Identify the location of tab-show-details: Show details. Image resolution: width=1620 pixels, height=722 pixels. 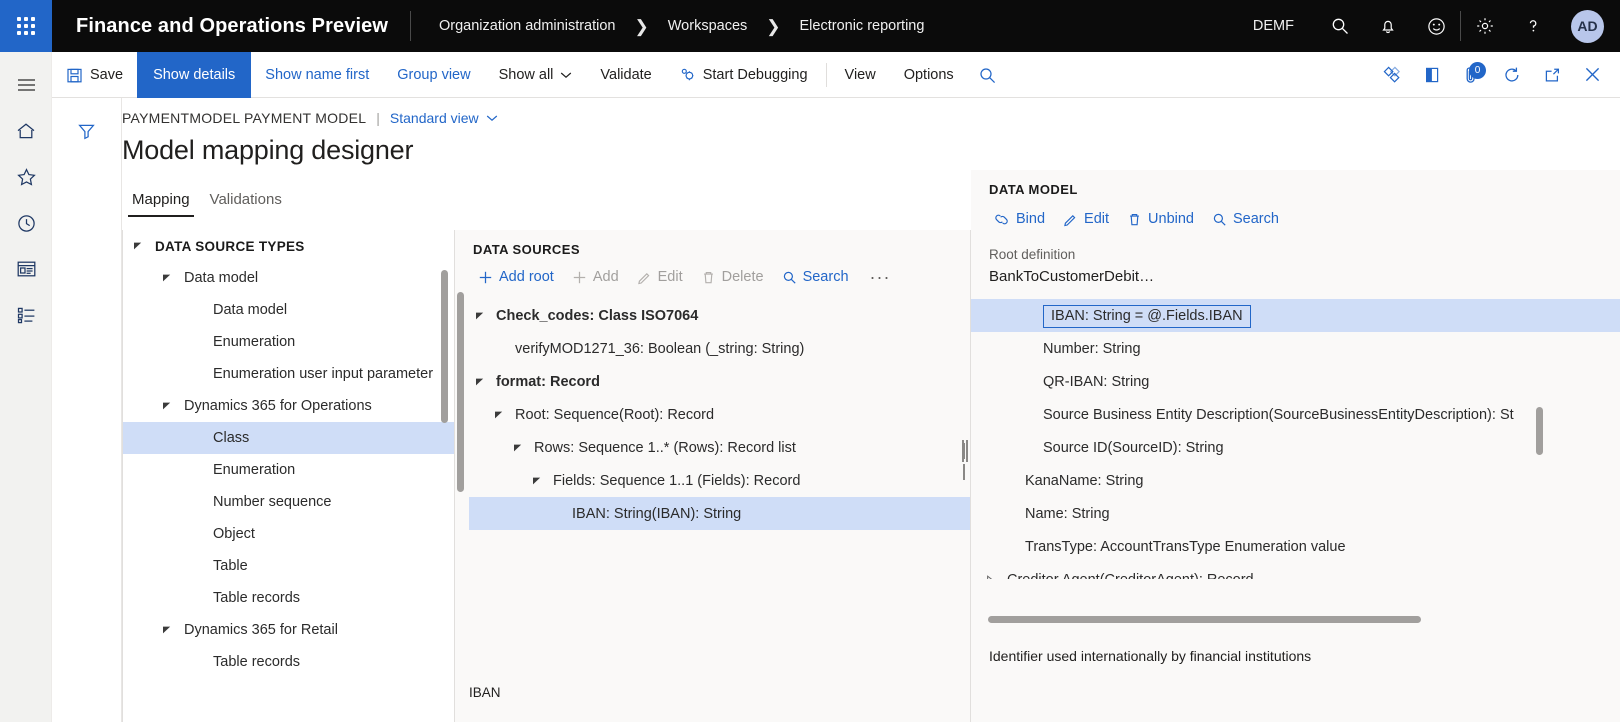
(194, 75).